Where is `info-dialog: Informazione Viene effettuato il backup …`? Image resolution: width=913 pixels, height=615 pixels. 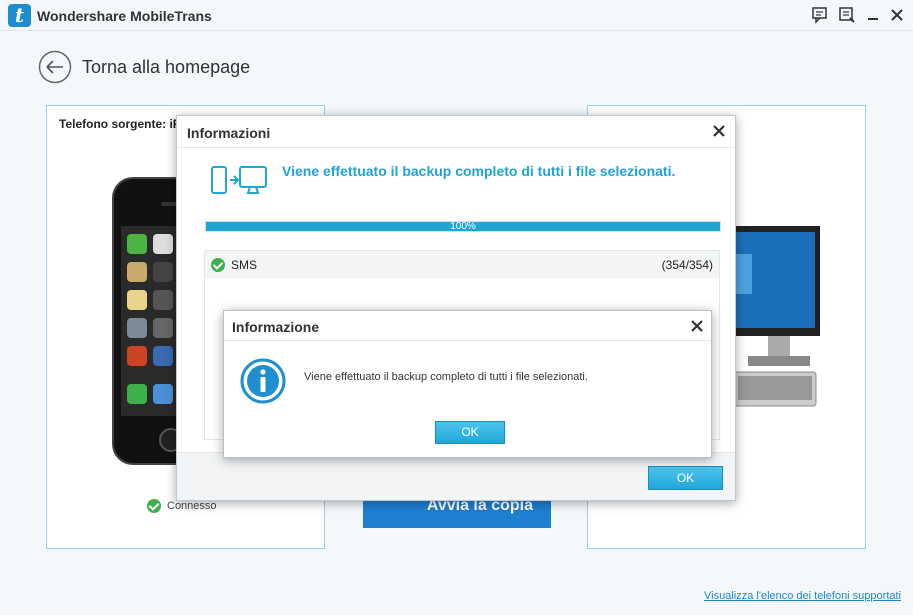
info-dialog: Informazione Viene effettuato il backup … is located at coordinates (467, 384).